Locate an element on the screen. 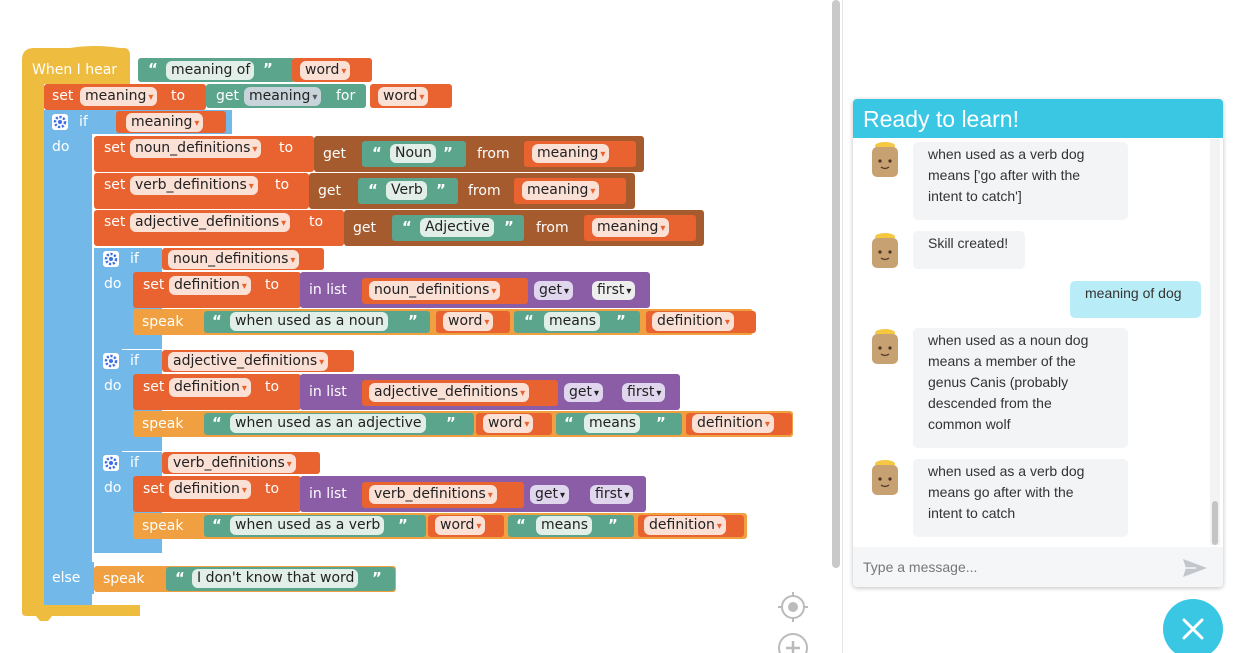 The height and width of the screenshot is (653, 1255). noun-defs-var: noun_definitions ▾ is located at coordinates (196, 148).